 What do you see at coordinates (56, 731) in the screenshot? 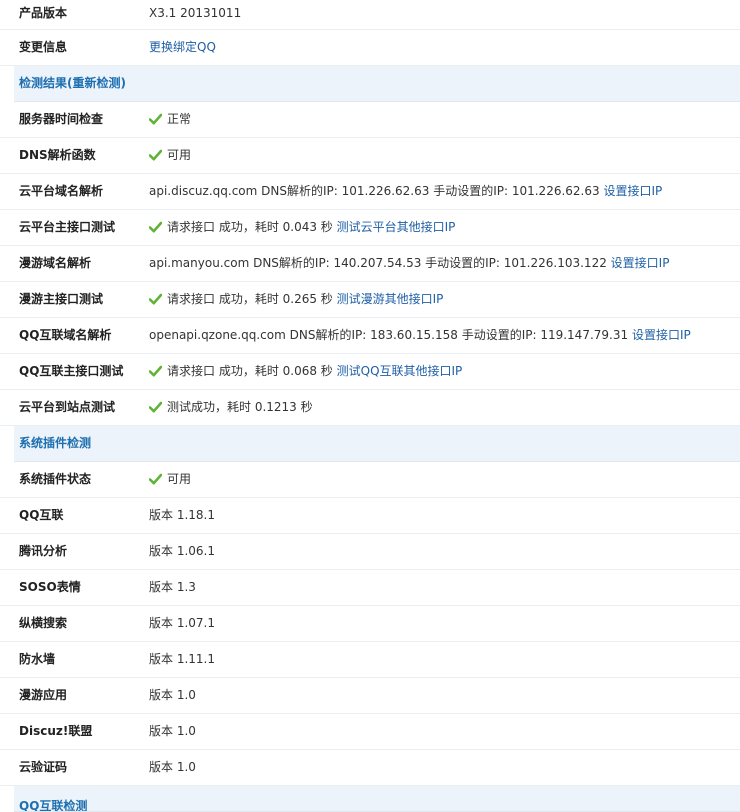
I see `row-label: Discuz!联盟` at bounding box center [56, 731].